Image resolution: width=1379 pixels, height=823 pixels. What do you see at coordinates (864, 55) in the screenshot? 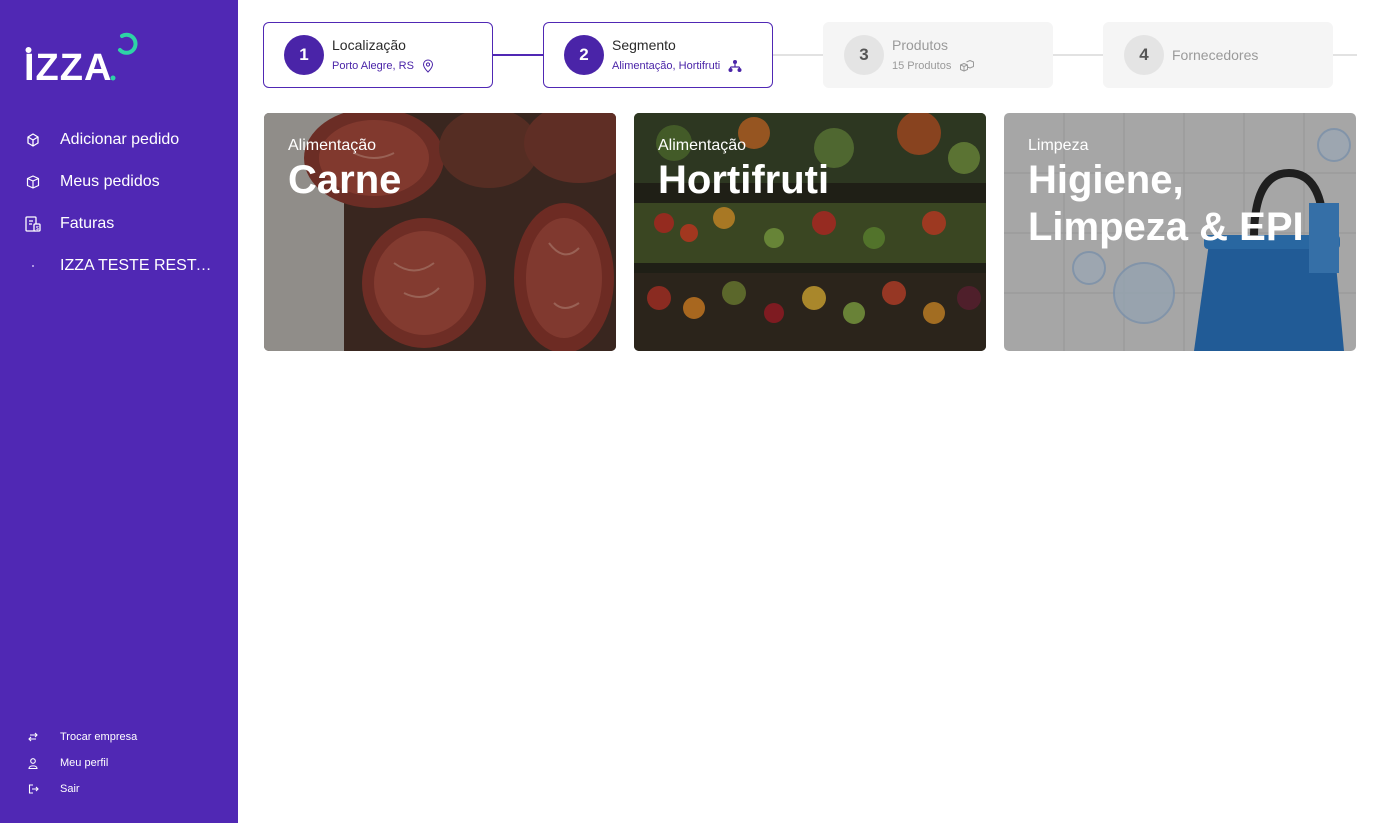
I see `step-number: 3` at bounding box center [864, 55].